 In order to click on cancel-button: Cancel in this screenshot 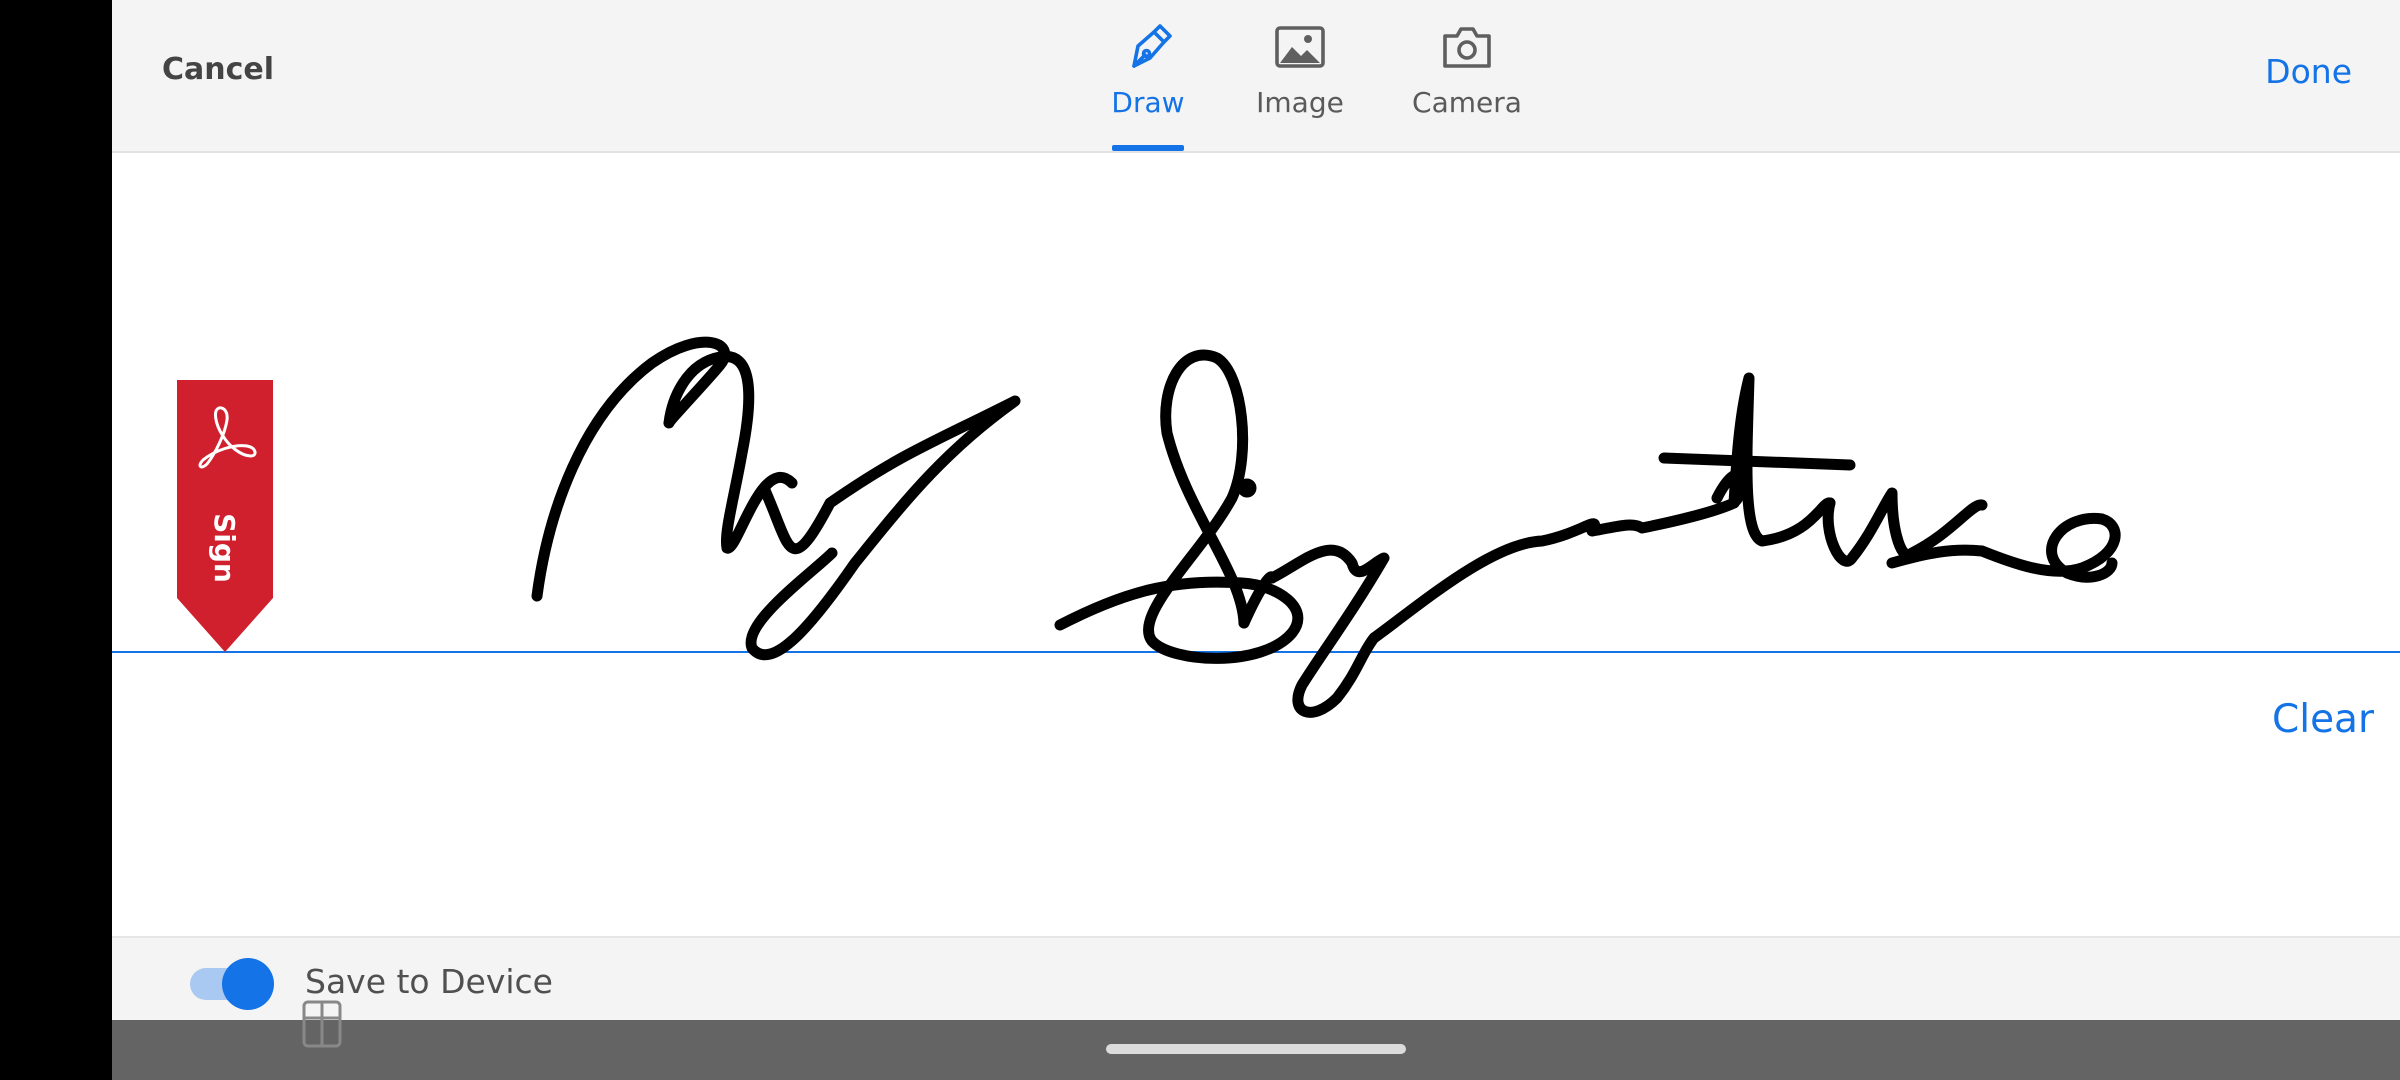, I will do `click(218, 69)`.